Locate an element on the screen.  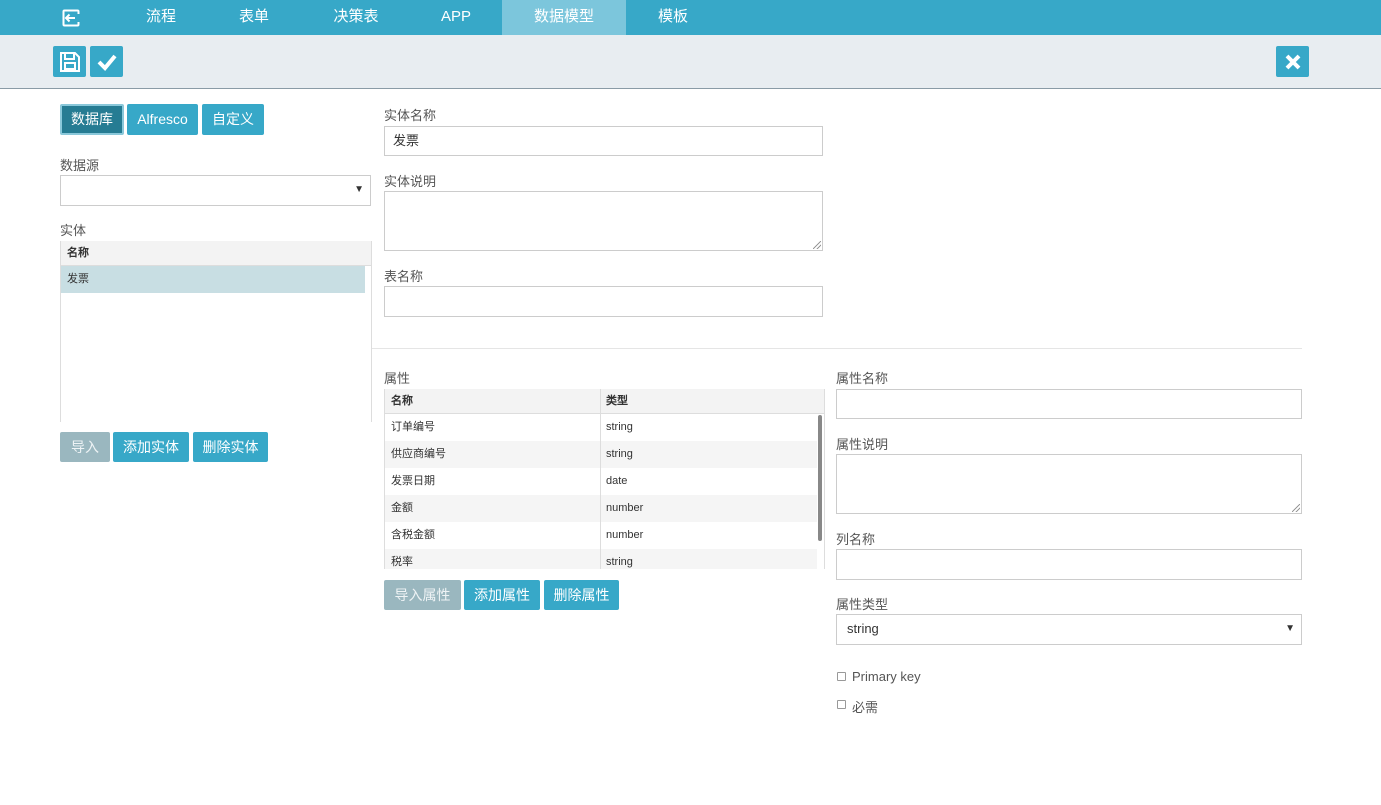
attribute-name-cell: 供应商编号 is located at coordinates (418, 454).